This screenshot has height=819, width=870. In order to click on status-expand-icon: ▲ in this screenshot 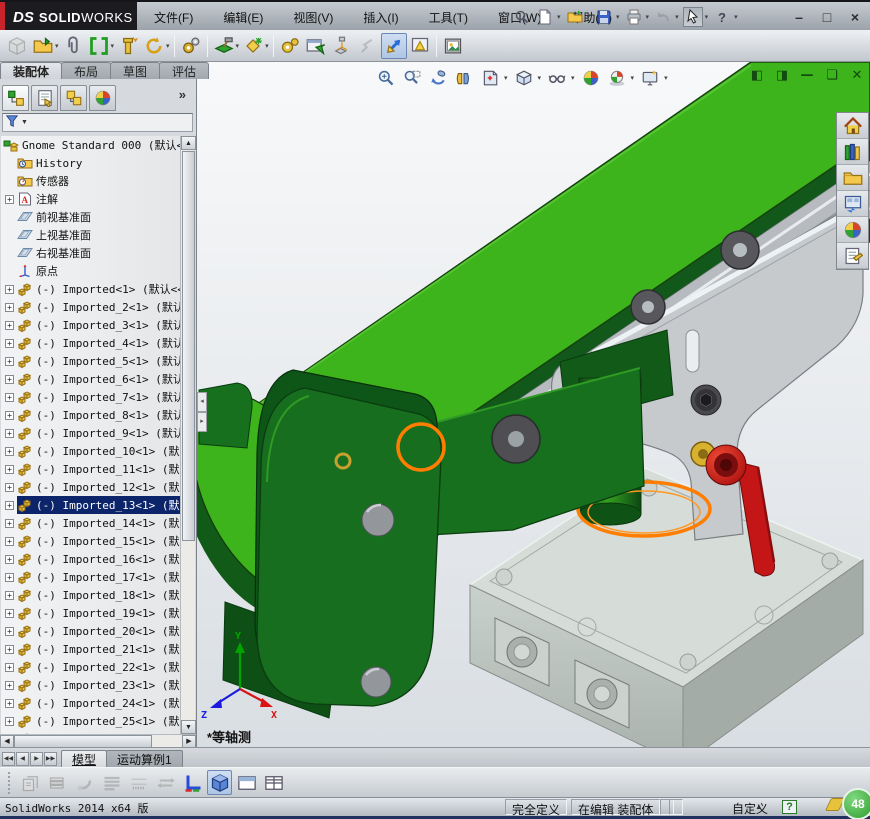, I will do `click(759, 806)`.